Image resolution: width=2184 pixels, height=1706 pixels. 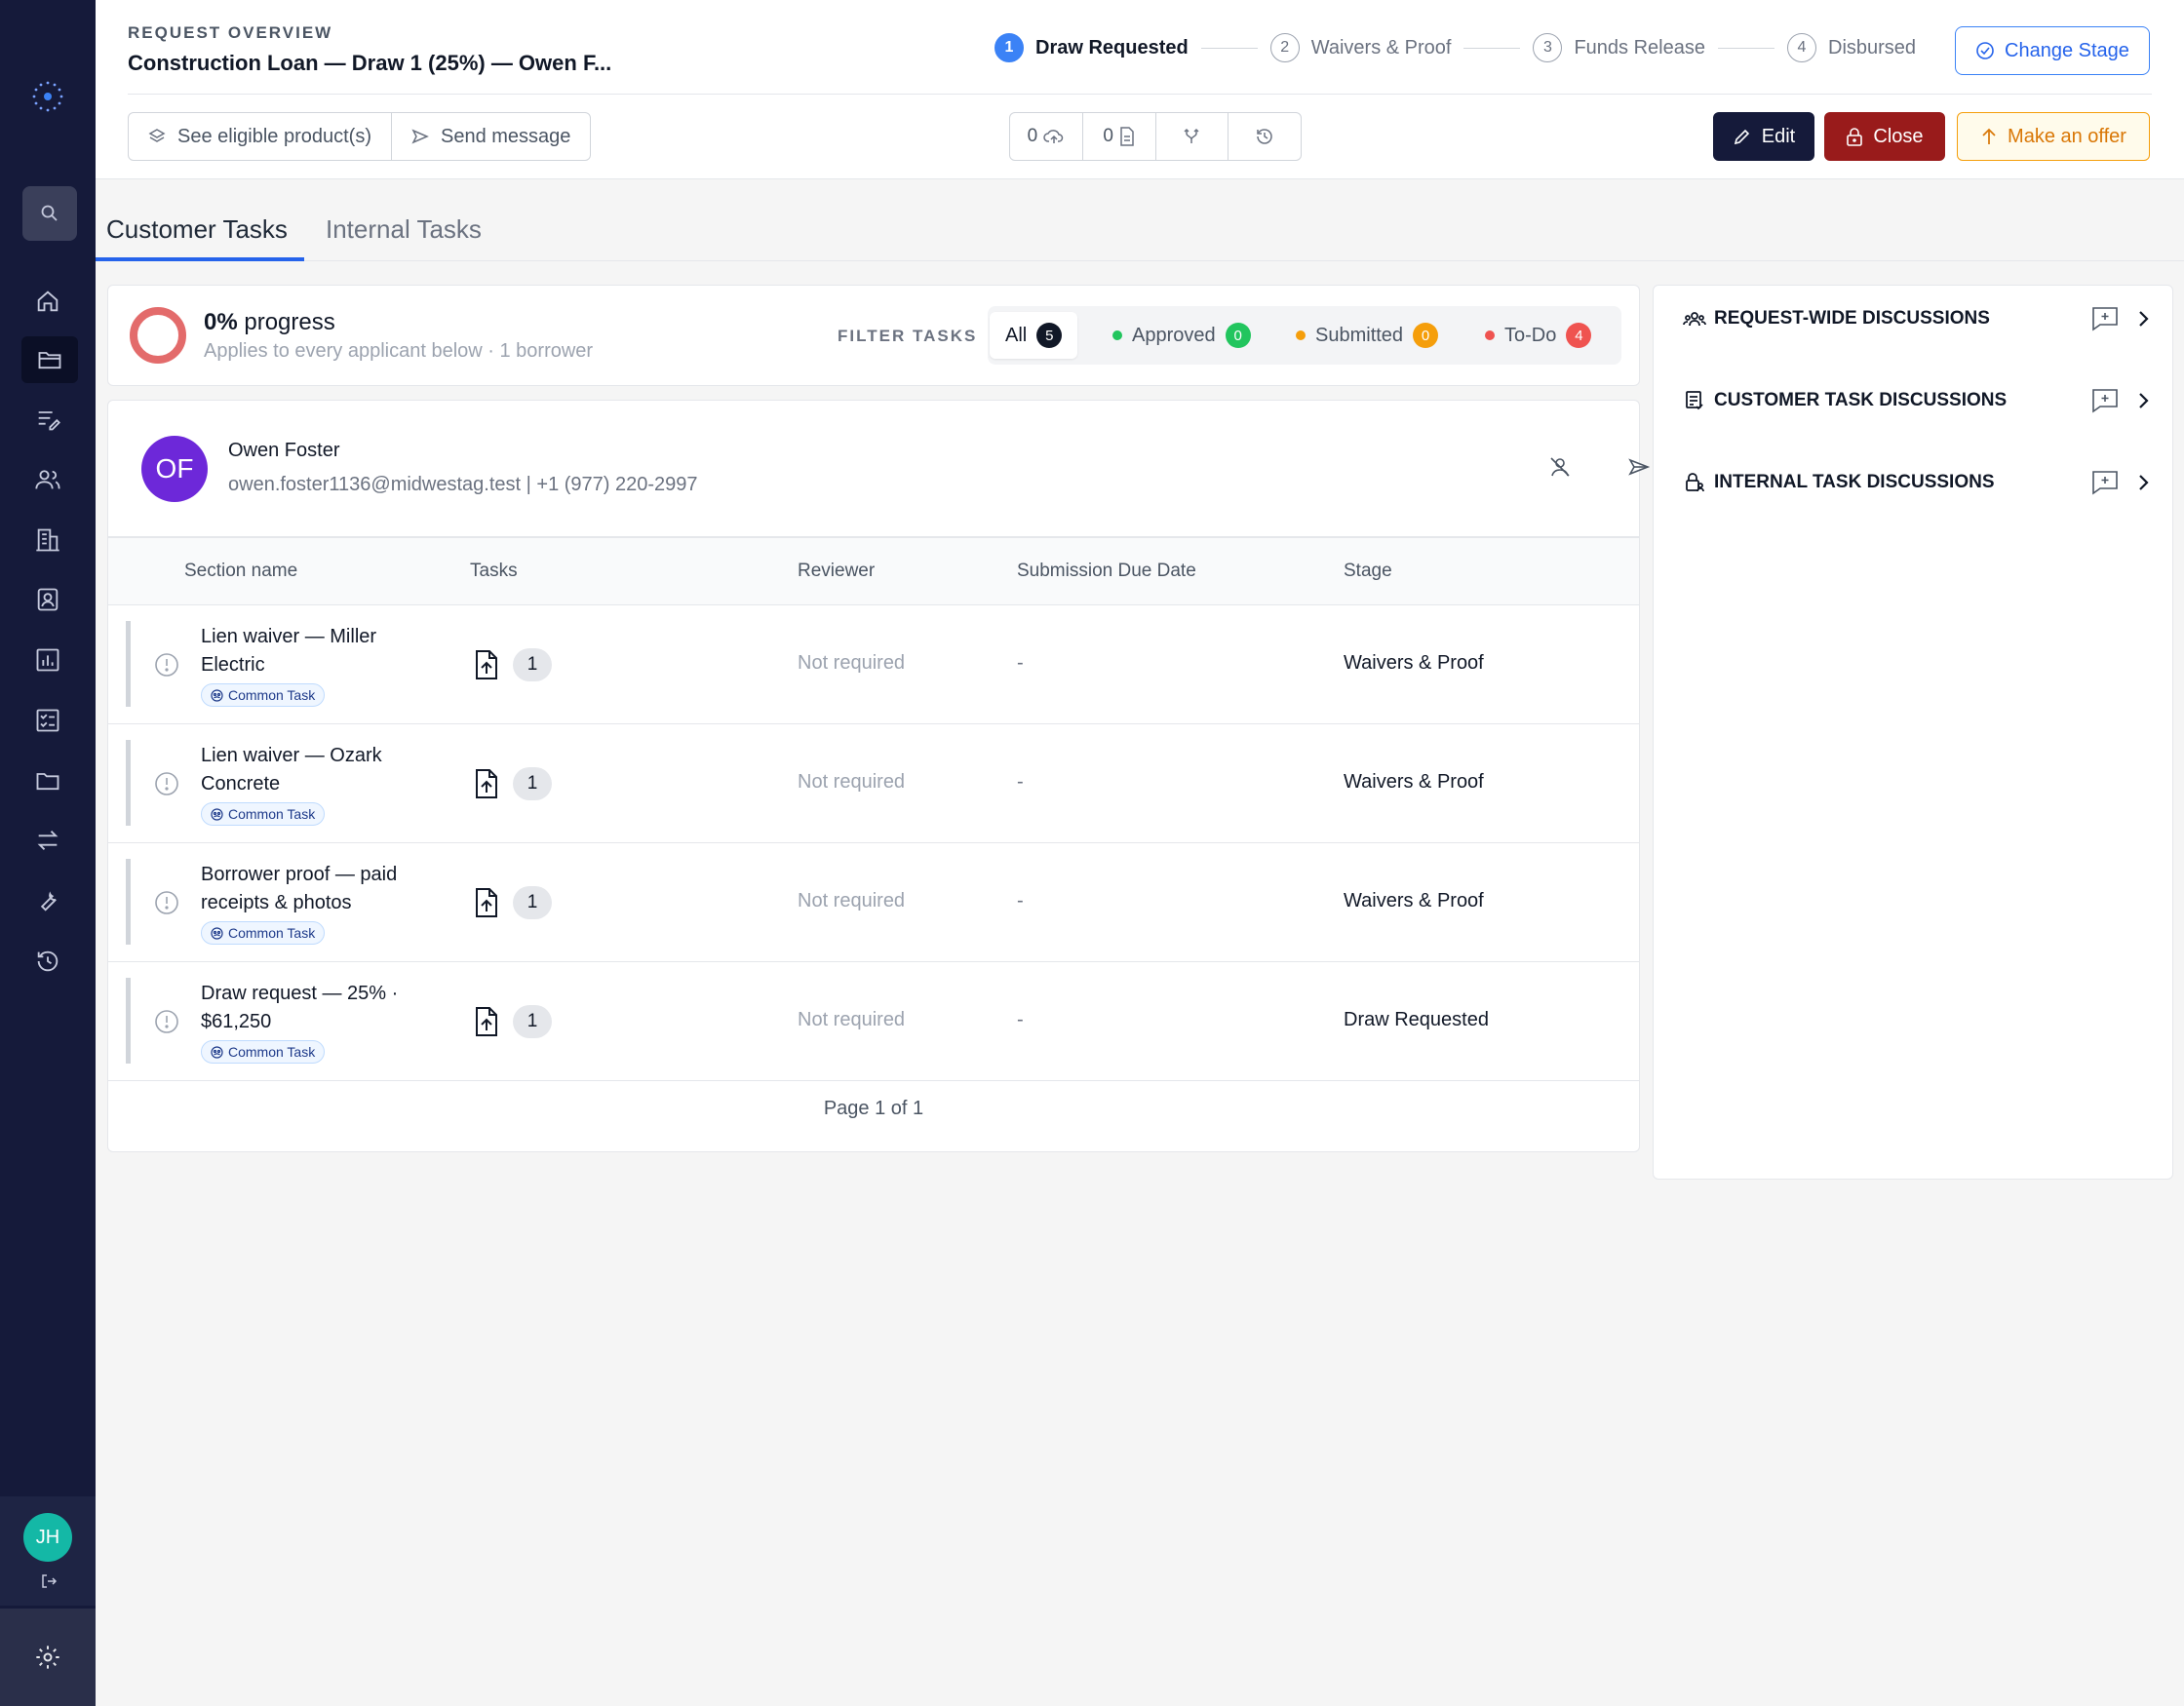 I want to click on check-circle-icon, so click(x=1985, y=51).